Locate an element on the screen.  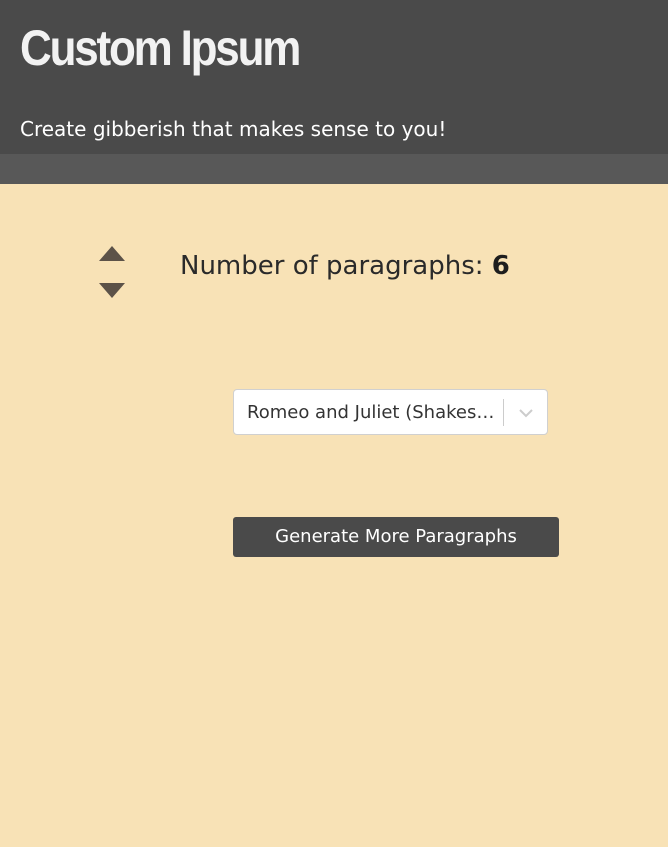
triangle-up-icon is located at coordinates (112, 254).